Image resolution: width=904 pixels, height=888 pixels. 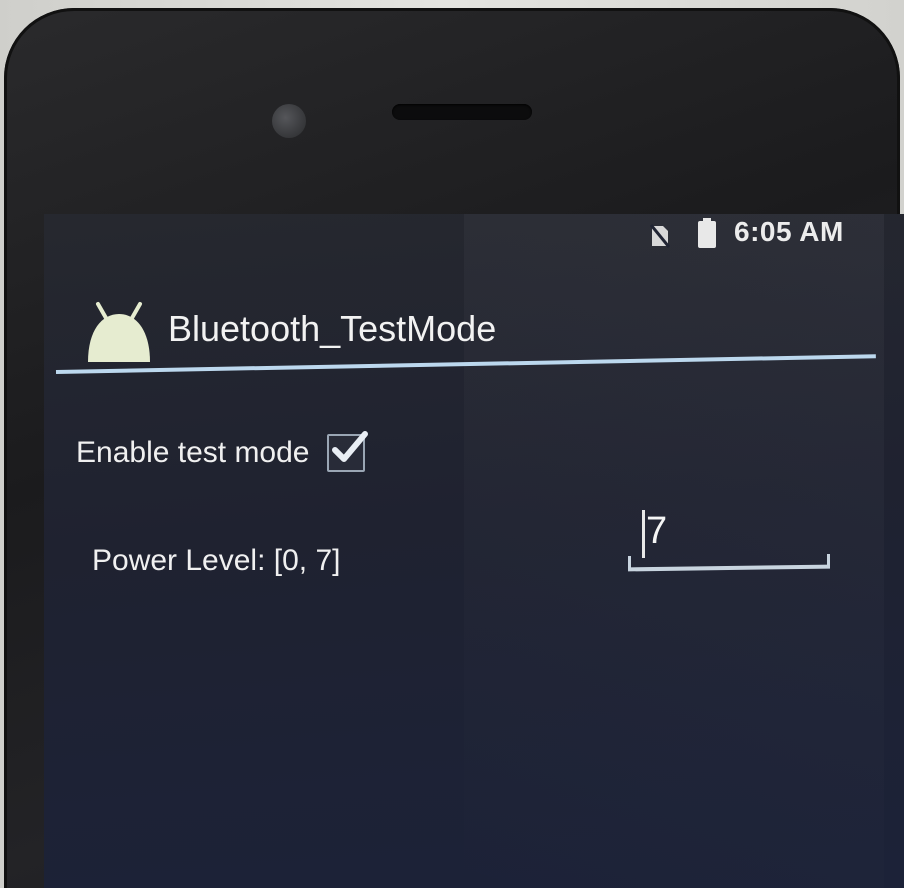 I want to click on status-time: 6:05 AM, so click(x=789, y=231).